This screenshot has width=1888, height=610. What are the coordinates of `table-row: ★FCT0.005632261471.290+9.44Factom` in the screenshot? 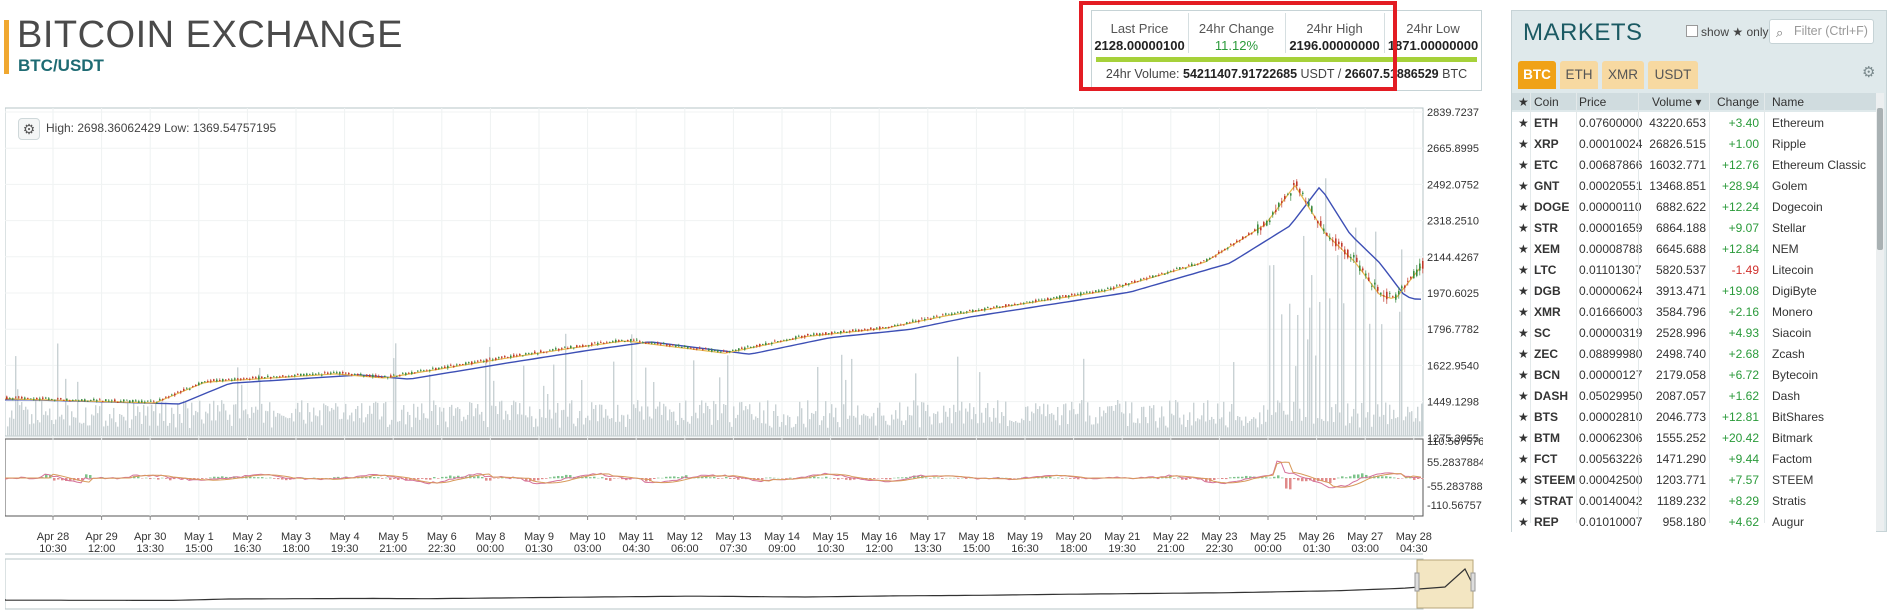 It's located at (1694, 458).